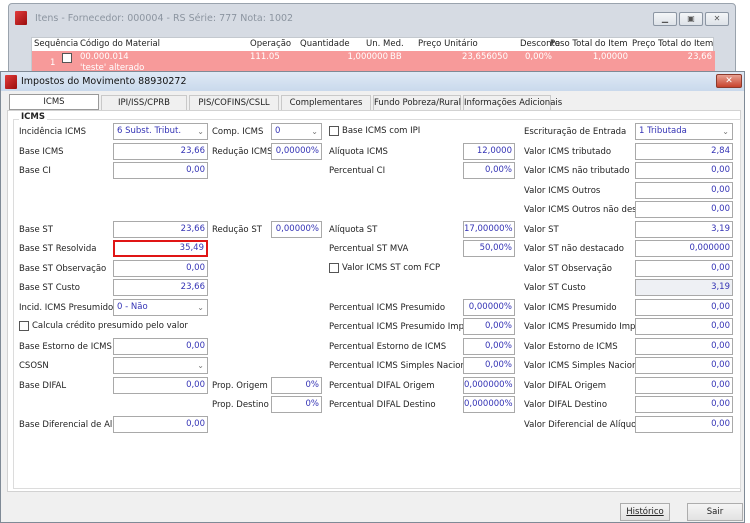  Describe the element at coordinates (699, 57) in the screenshot. I see `cell-preco-total: 23,66` at that location.